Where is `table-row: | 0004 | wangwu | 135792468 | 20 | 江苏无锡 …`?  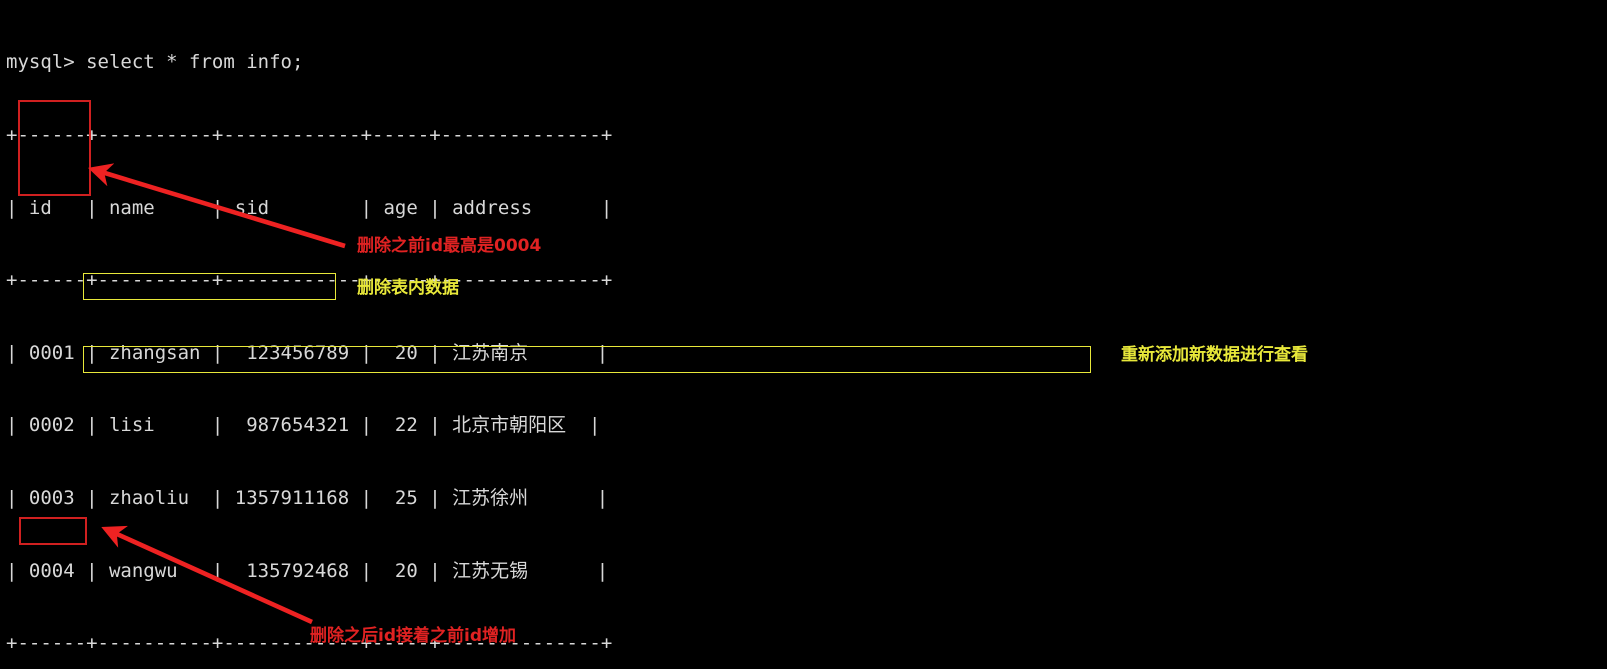 table-row: | 0004 | wangwu | 135792468 | 20 | 江苏无锡 … is located at coordinates (307, 570).